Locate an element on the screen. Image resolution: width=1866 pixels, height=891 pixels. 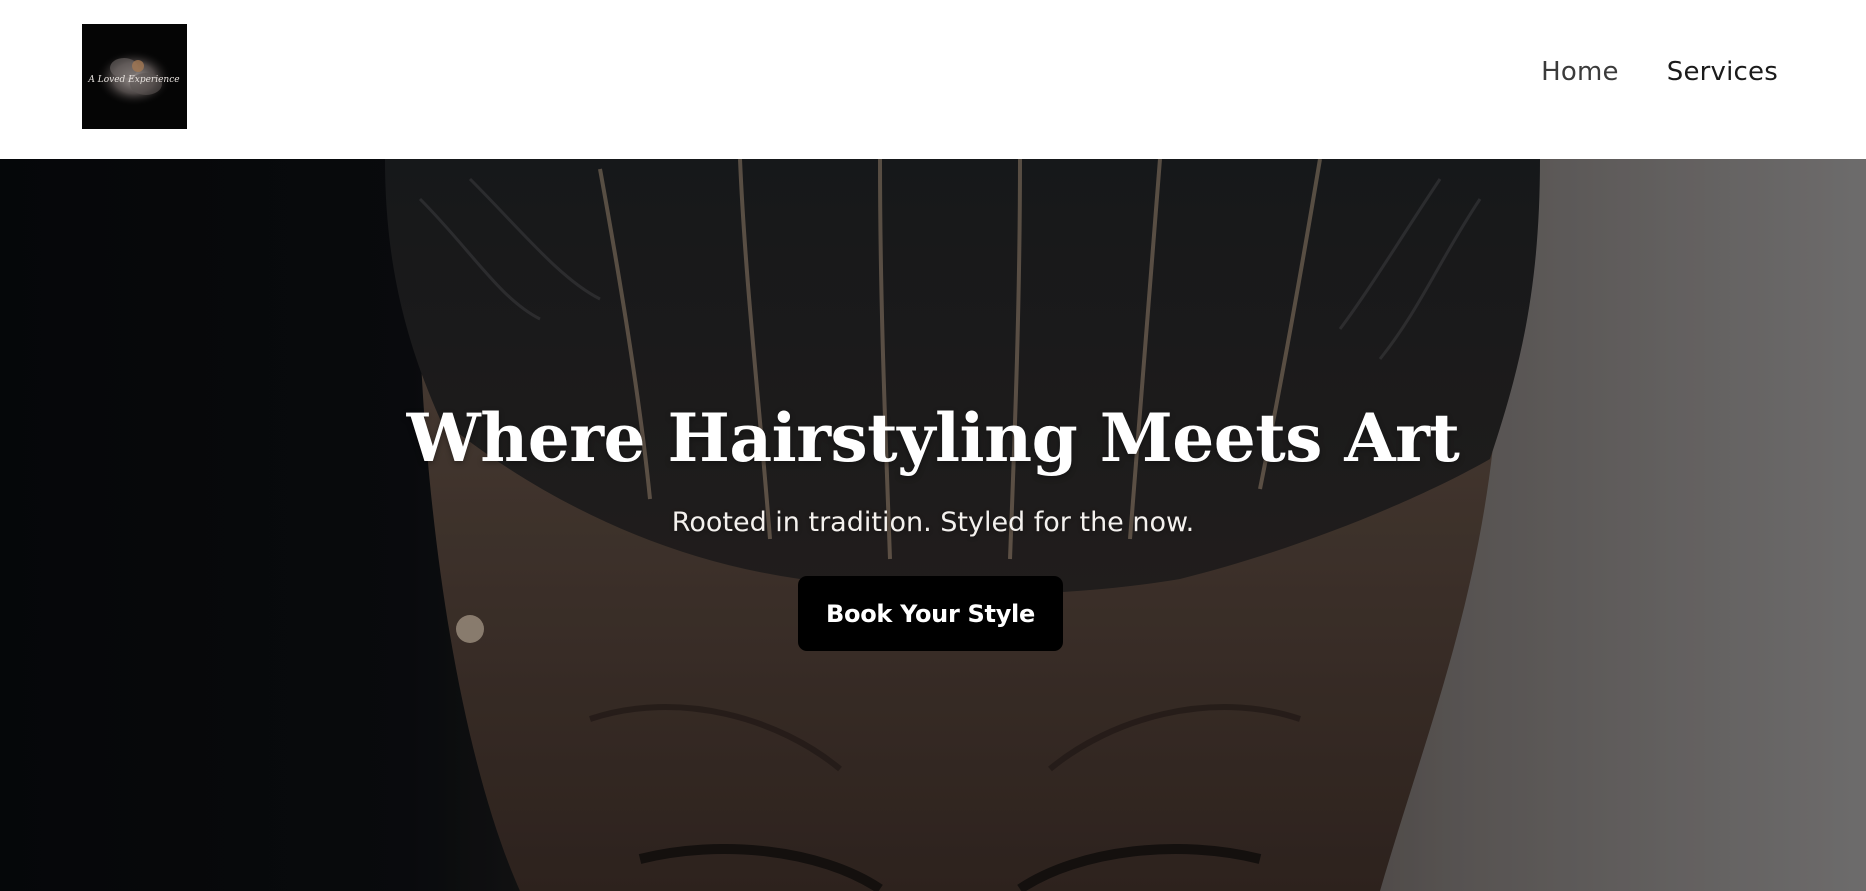
brand-logo: A Loved Experience is located at coordinates (134, 76).